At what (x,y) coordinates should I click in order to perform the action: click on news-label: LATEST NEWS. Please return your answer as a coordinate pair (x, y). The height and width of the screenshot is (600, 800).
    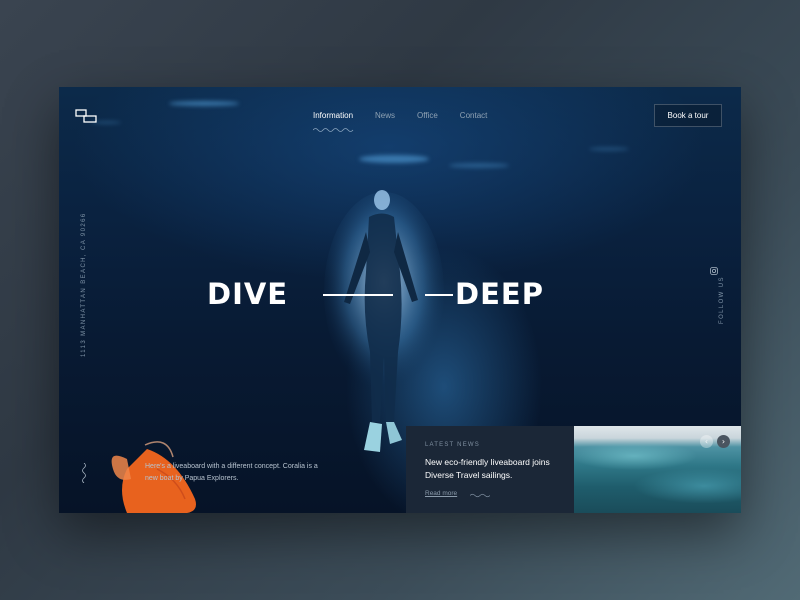
    Looking at the image, I should click on (452, 445).